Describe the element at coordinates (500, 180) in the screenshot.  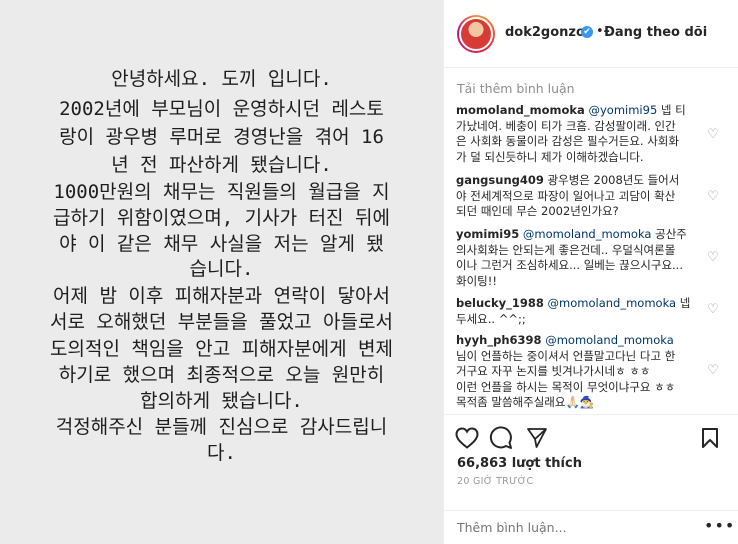
I see `comment-username: gangsung409` at that location.